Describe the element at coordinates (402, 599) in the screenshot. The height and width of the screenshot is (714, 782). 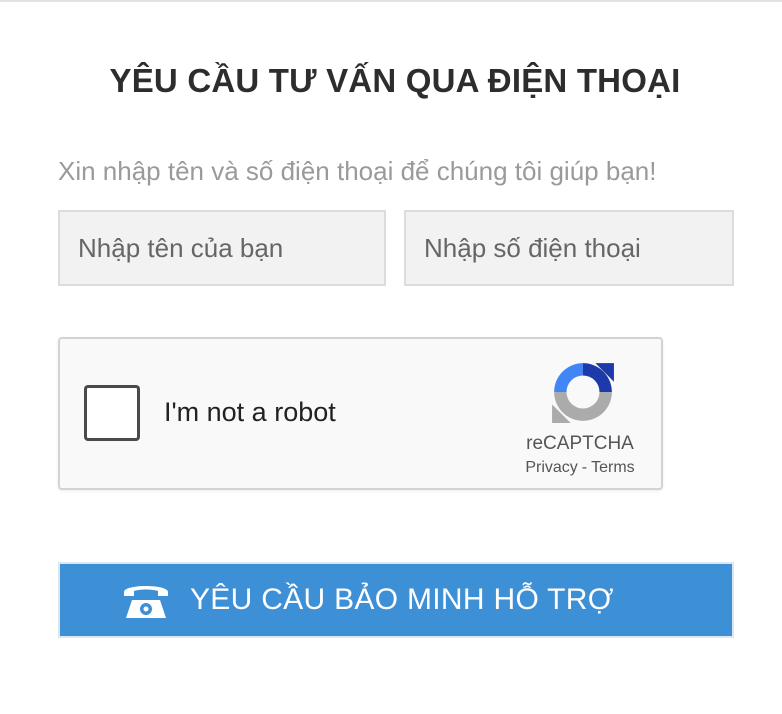
I see `request-support-label: YÊU CẦU BẢO MINH HỖ TRỢ` at that location.